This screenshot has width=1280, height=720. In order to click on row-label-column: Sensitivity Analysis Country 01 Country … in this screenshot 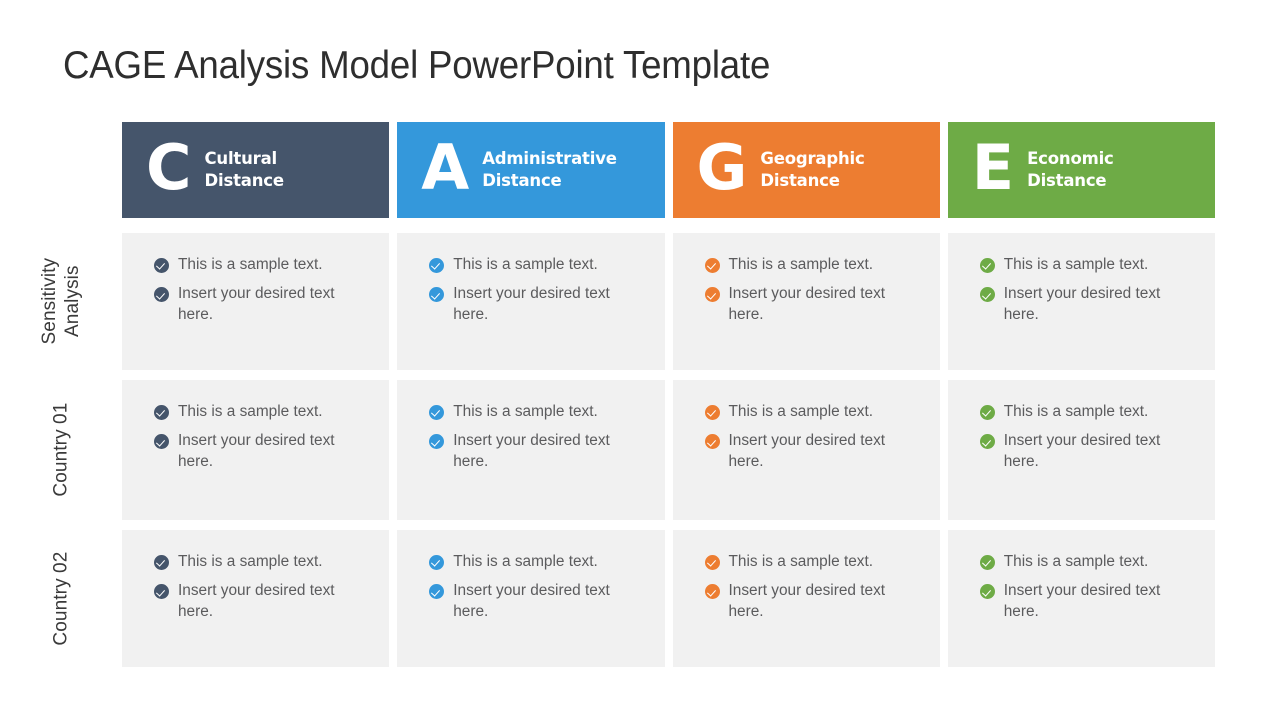, I will do `click(61, 360)`.